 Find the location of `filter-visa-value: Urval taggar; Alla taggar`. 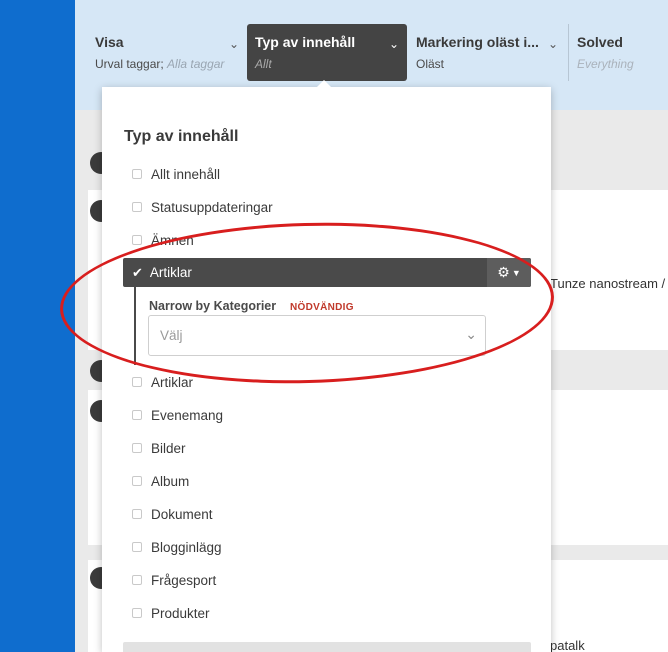

filter-visa-value: Urval taggar; Alla taggar is located at coordinates (167, 64).